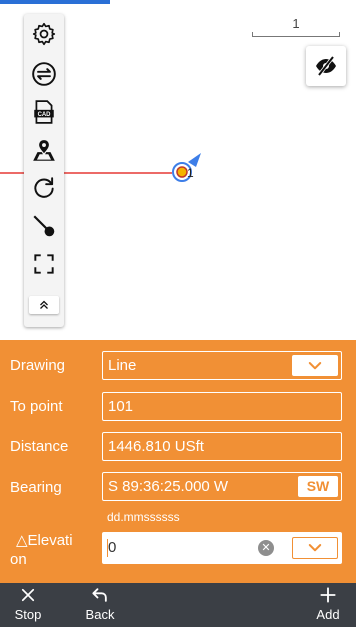 The image size is (356, 627). I want to click on refresh-button, so click(44, 188).